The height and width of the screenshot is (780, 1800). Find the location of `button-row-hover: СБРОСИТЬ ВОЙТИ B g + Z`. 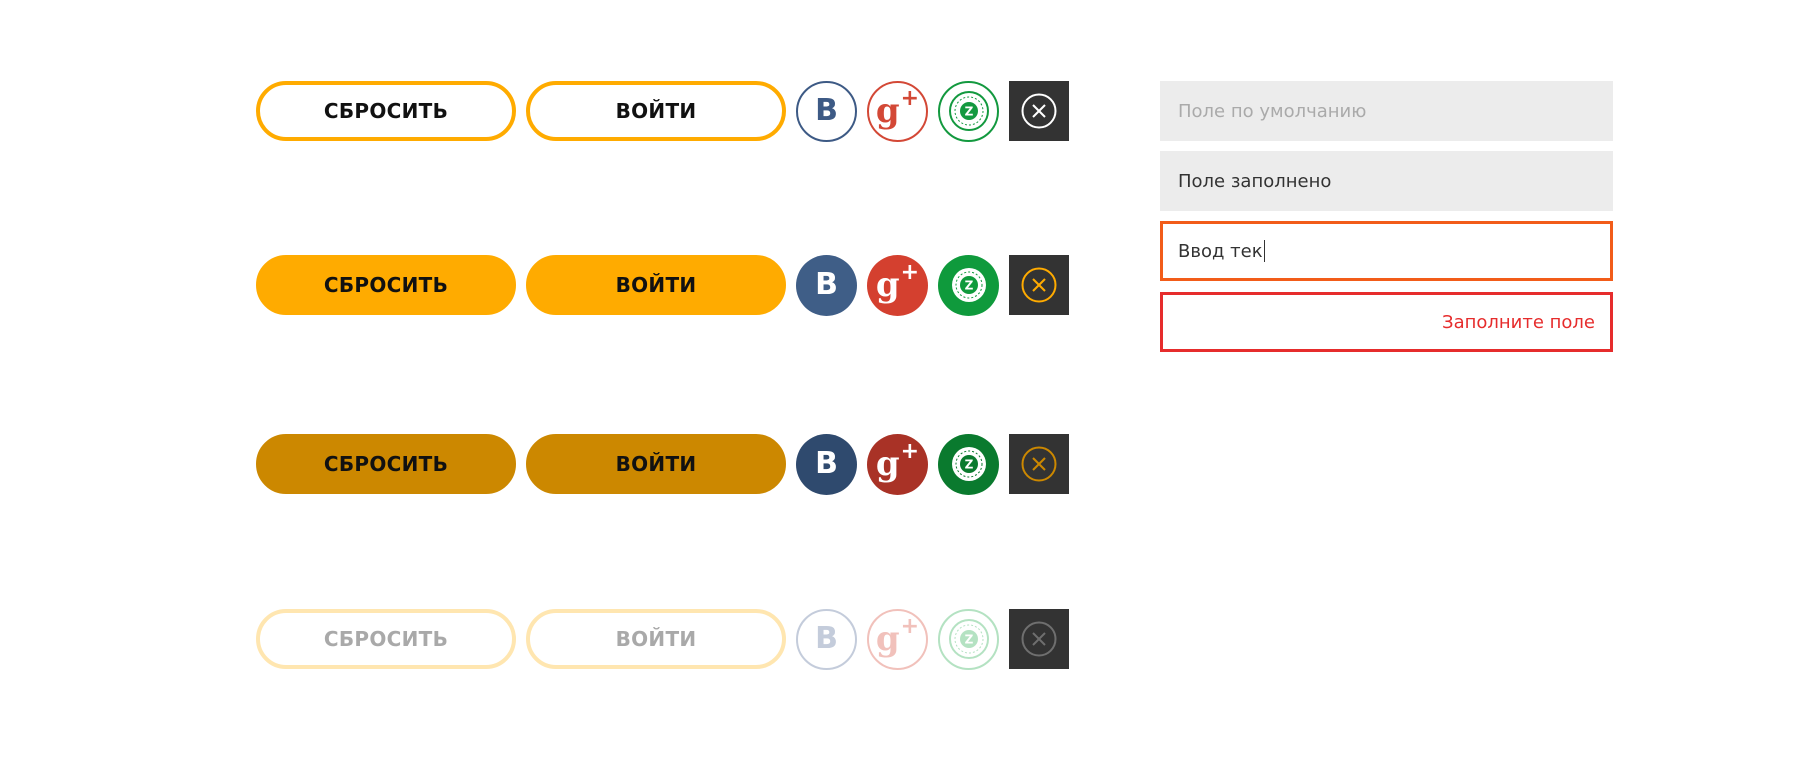

button-row-hover: СБРОСИТЬ ВОЙТИ B g + Z is located at coordinates (662, 285).